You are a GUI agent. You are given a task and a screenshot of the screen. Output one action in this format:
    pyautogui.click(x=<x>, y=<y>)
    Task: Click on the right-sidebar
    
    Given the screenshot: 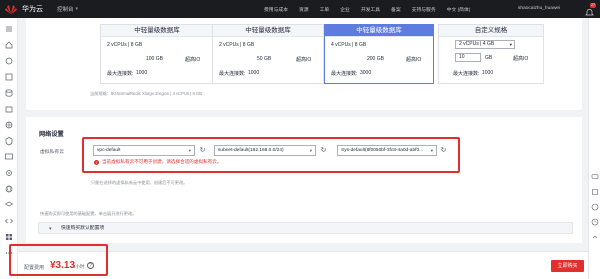 What is the action you would take?
    pyautogui.click(x=594, y=148)
    